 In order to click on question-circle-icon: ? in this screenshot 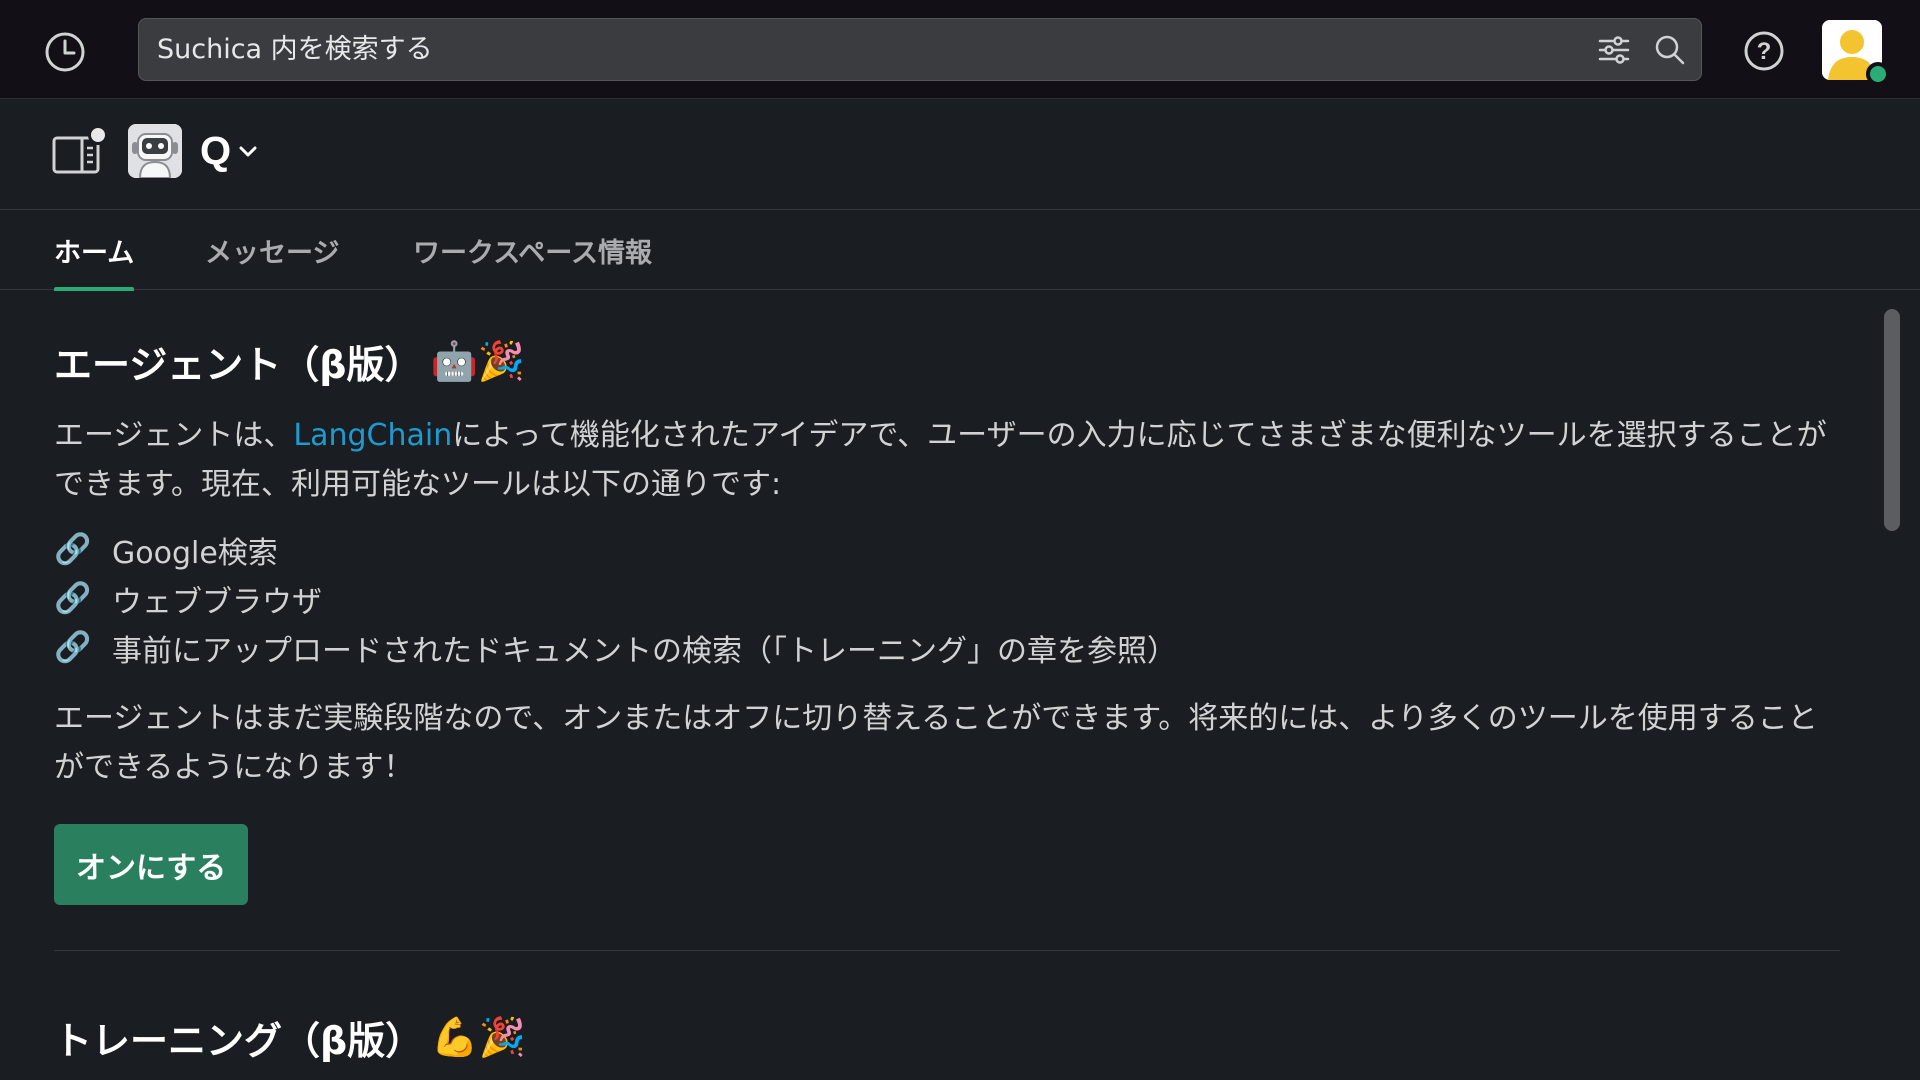, I will do `click(1764, 51)`.